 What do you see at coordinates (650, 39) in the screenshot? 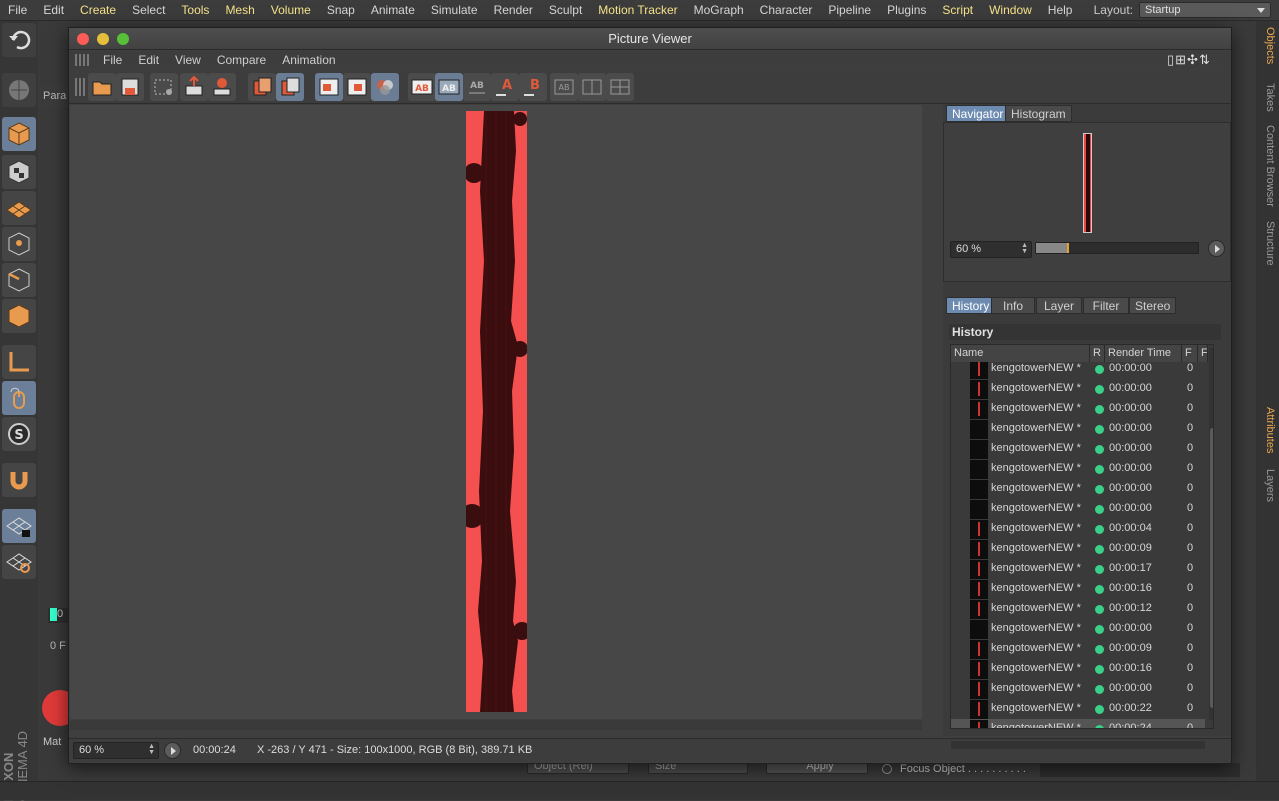
I see `window-titlebar: Picture Viewer` at bounding box center [650, 39].